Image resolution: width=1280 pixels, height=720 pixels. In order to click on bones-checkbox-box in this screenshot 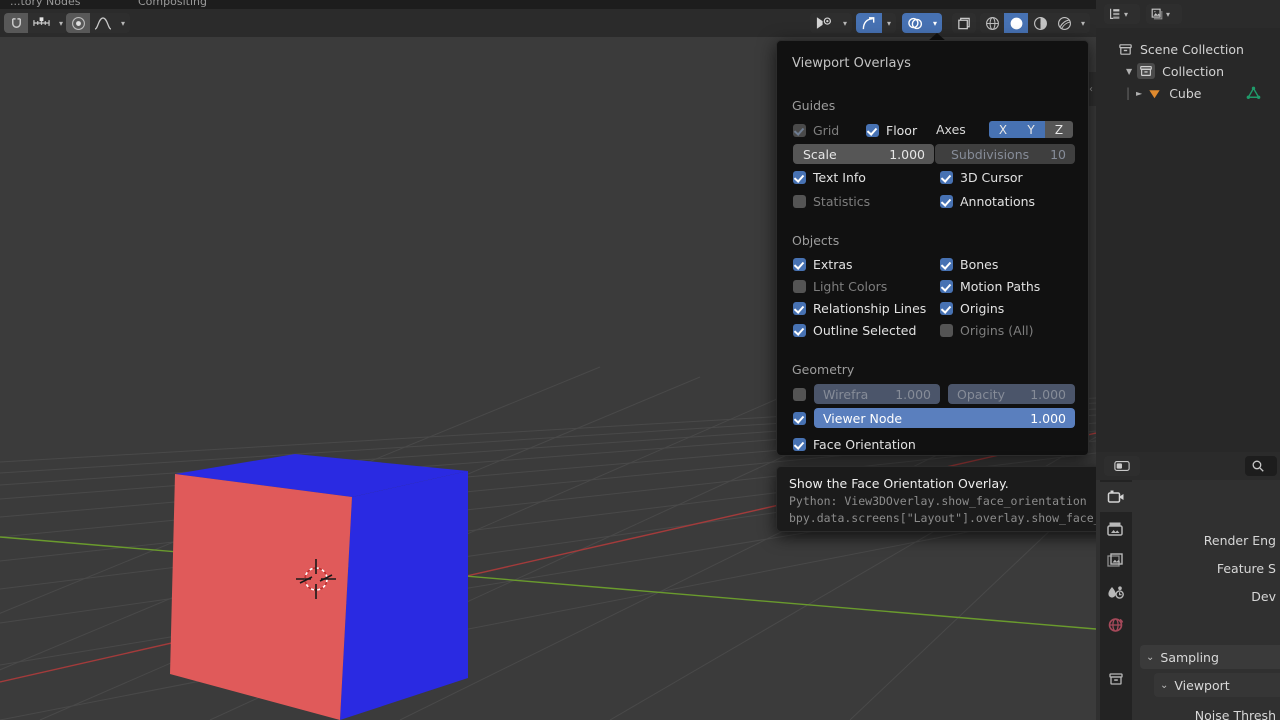, I will do `click(946, 264)`.